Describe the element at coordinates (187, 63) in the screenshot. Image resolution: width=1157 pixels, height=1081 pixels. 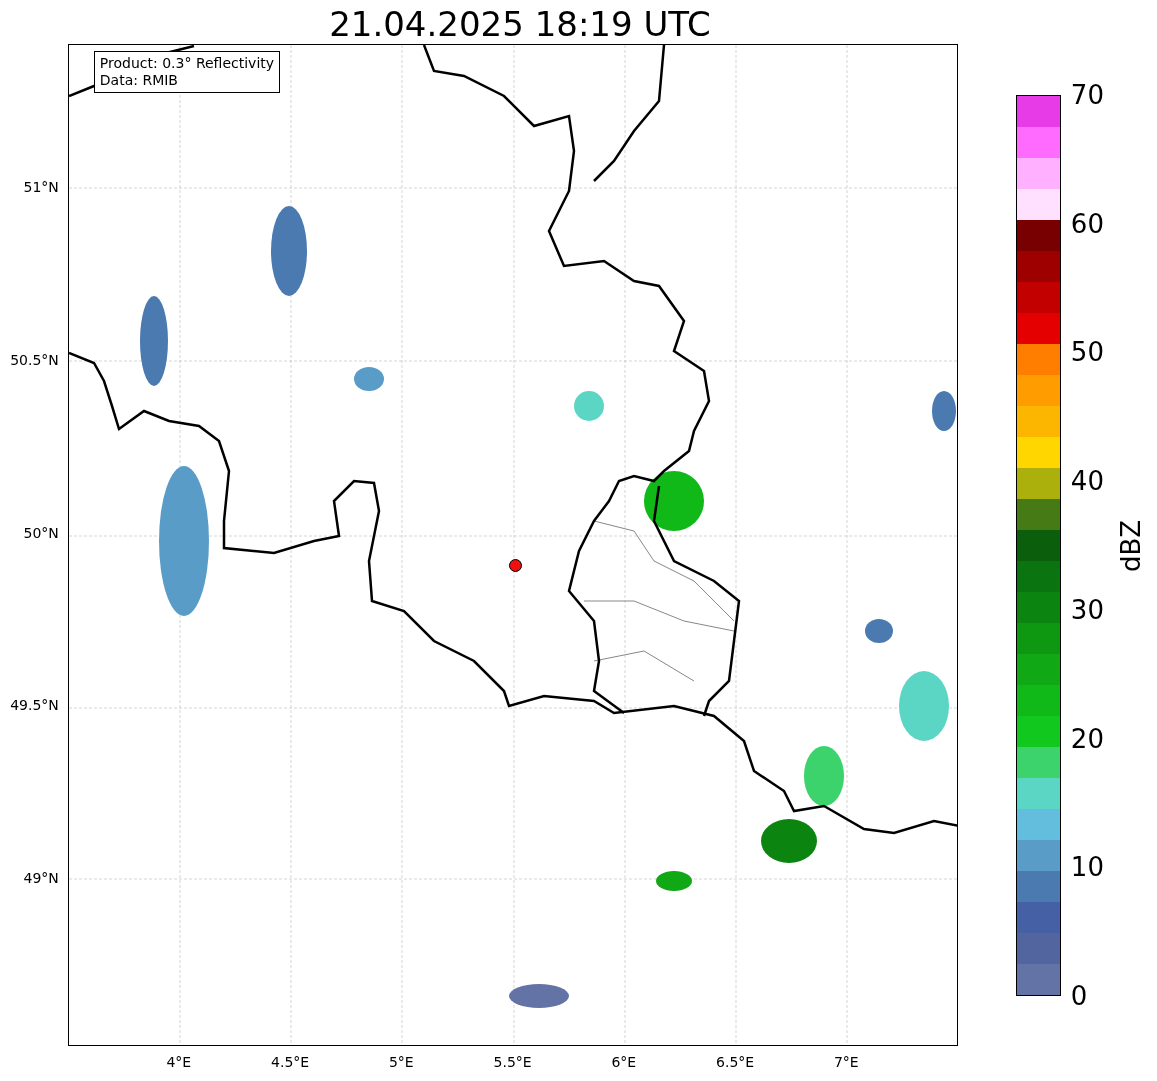
I see `legend-text: Product: 0.3° Reflectivity` at that location.